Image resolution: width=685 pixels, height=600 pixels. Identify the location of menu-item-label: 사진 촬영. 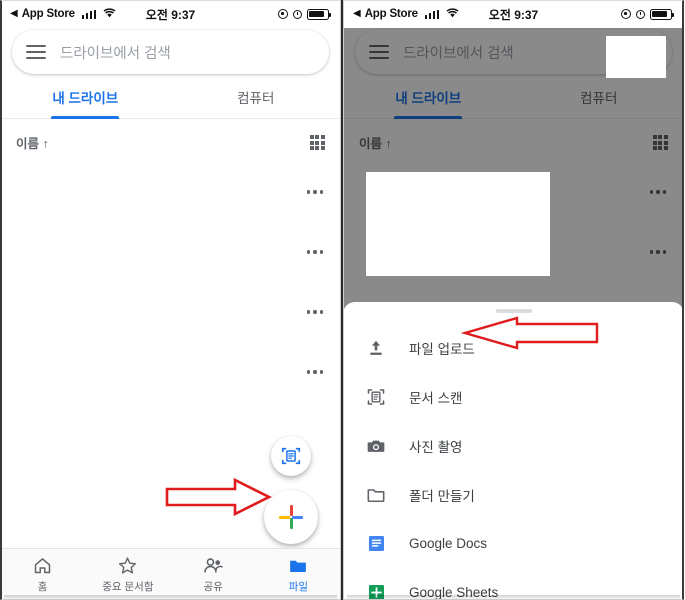
(436, 447).